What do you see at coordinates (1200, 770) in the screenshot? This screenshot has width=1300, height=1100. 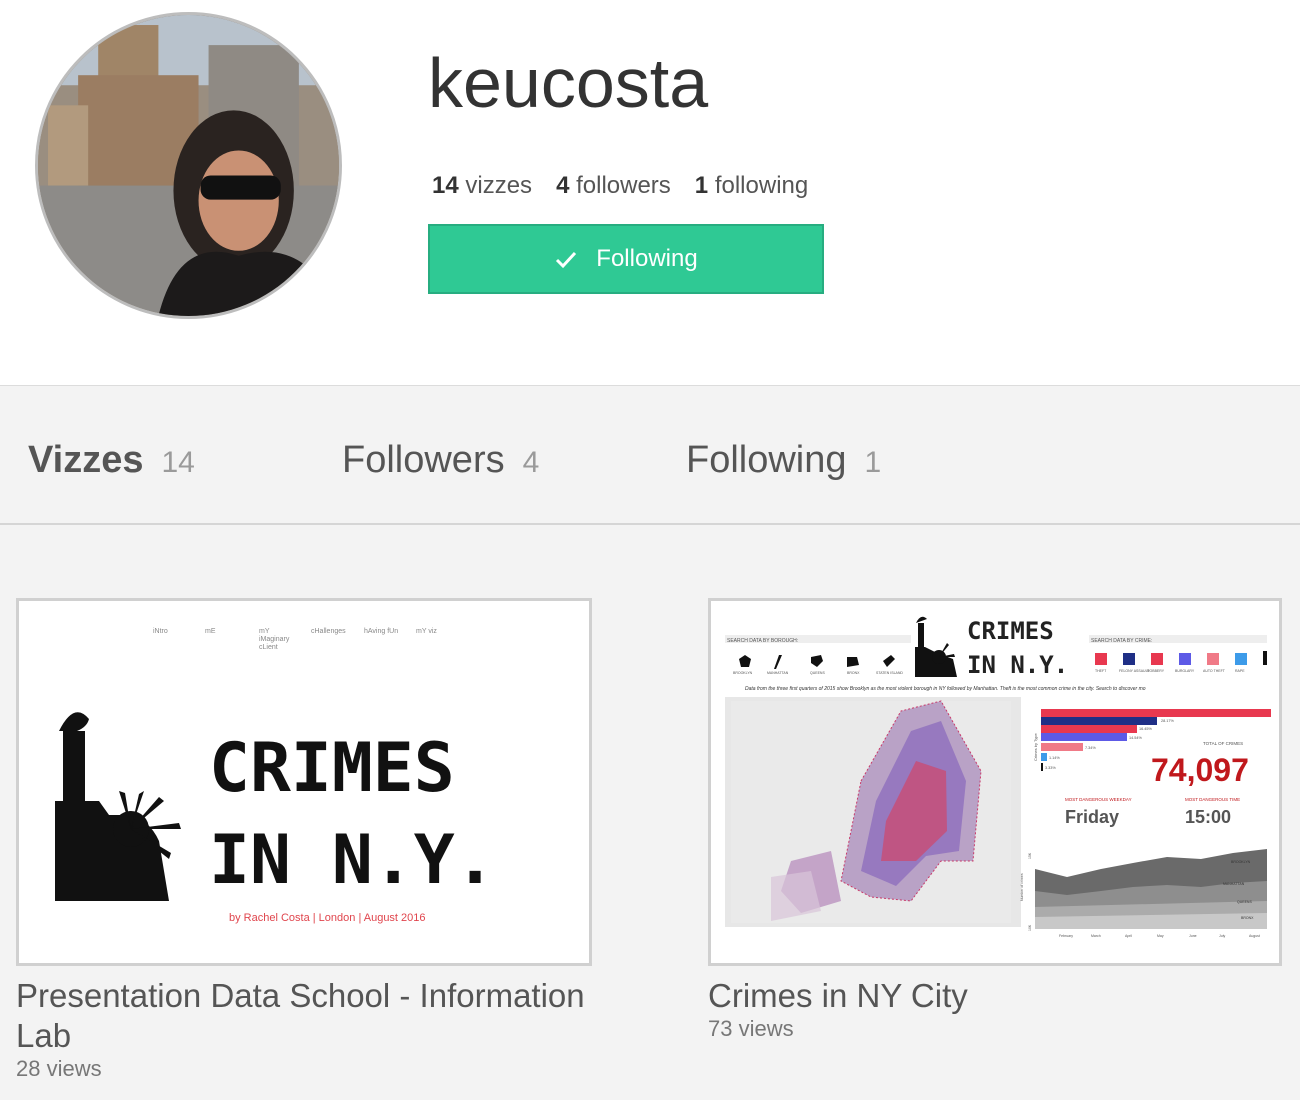 I see `total-value: 74,097` at bounding box center [1200, 770].